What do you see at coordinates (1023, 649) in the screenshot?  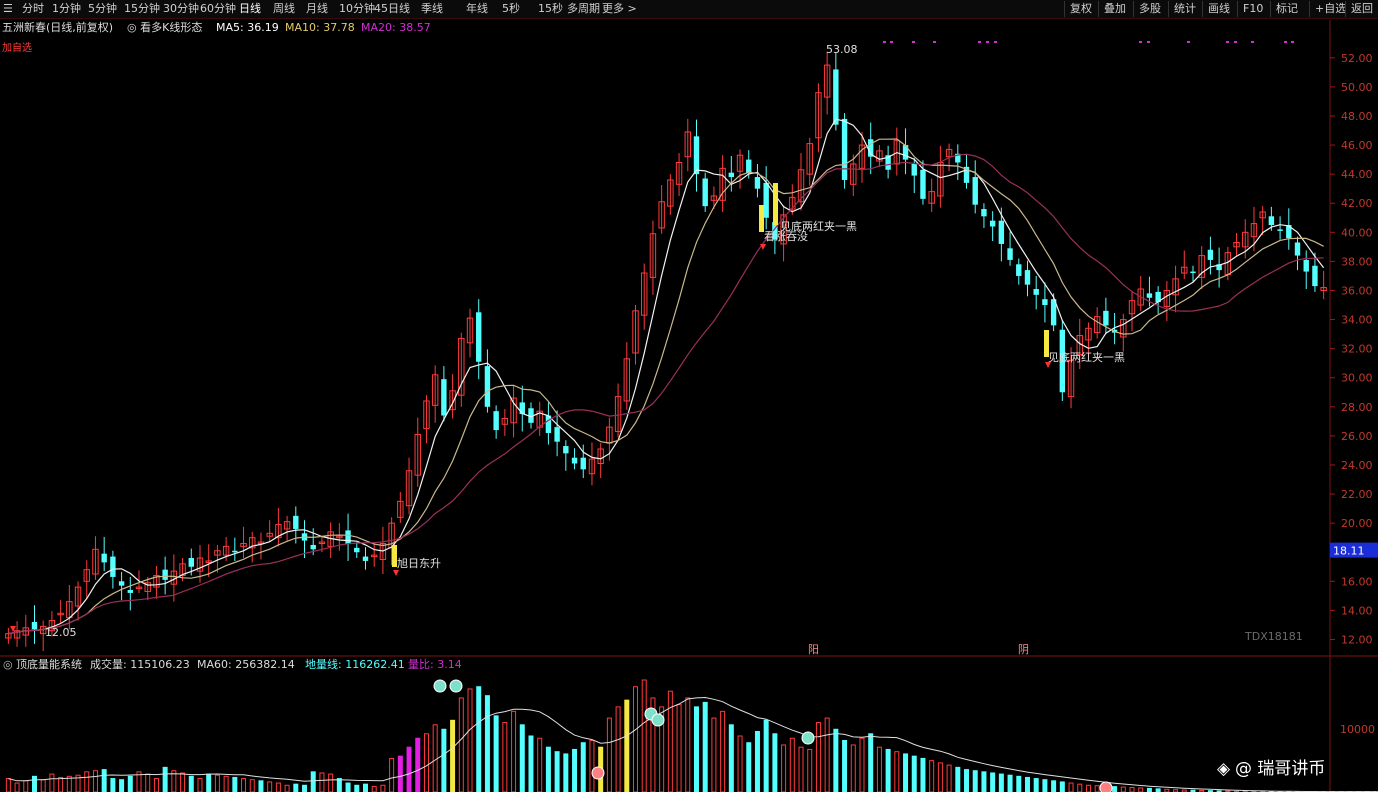 I see `marker-label-2: 阴` at bounding box center [1023, 649].